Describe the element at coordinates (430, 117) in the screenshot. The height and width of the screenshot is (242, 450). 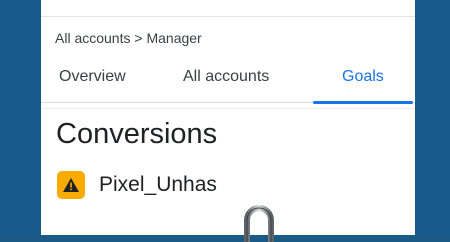
I see `background-right` at that location.